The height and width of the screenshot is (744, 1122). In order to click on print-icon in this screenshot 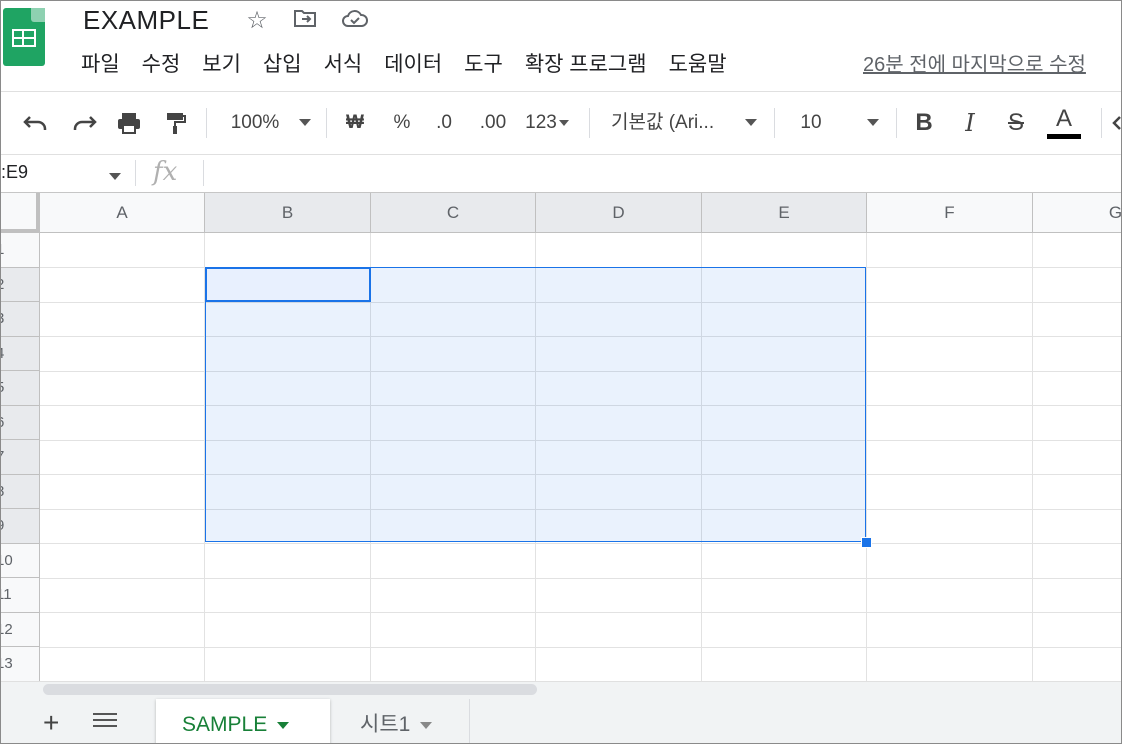, I will do `click(129, 123)`.